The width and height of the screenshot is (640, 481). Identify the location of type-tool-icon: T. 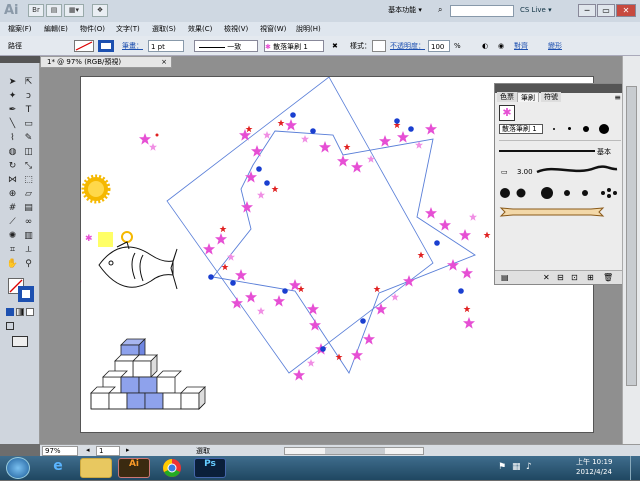
(28, 110).